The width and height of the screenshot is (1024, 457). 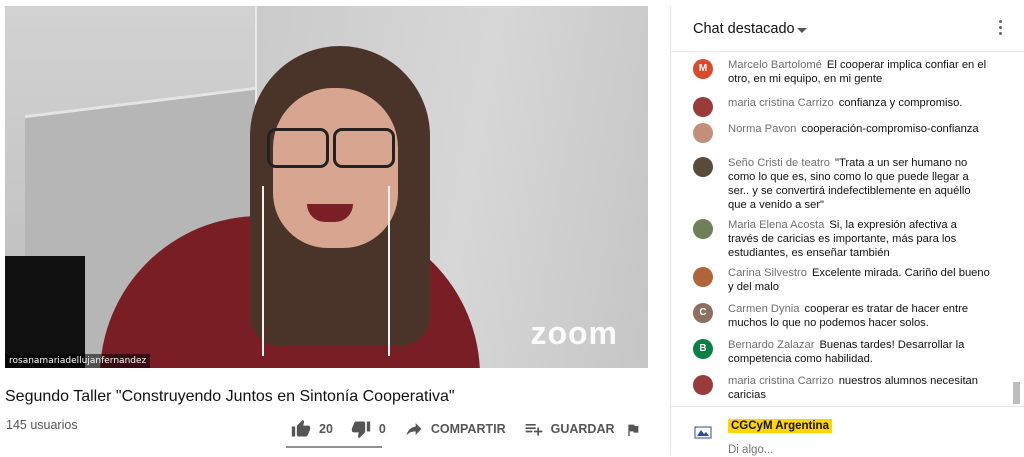 I want to click on speaker-glasses, so click(x=332, y=148).